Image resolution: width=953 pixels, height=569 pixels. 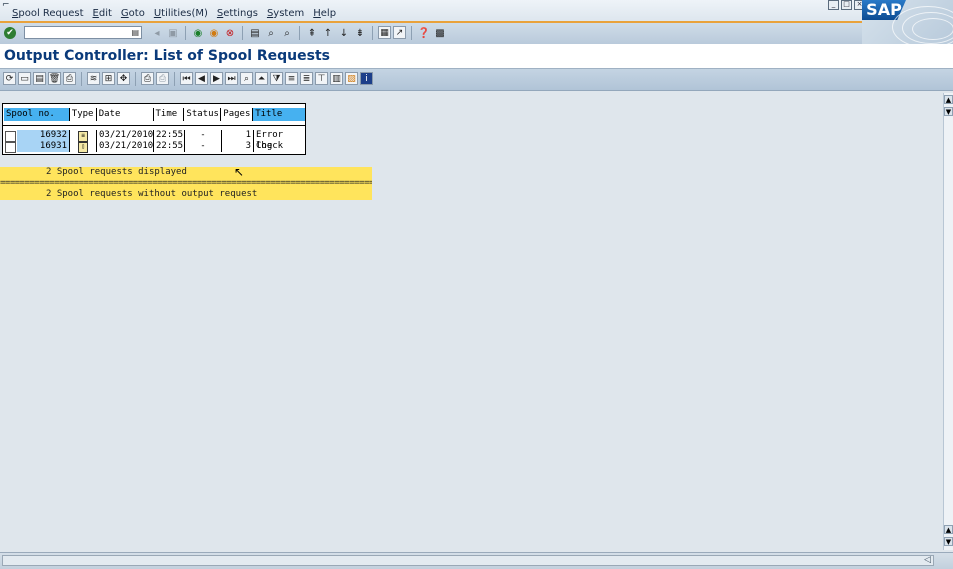 What do you see at coordinates (440, 33) in the screenshot?
I see `customize-layout-icon: ▩` at bounding box center [440, 33].